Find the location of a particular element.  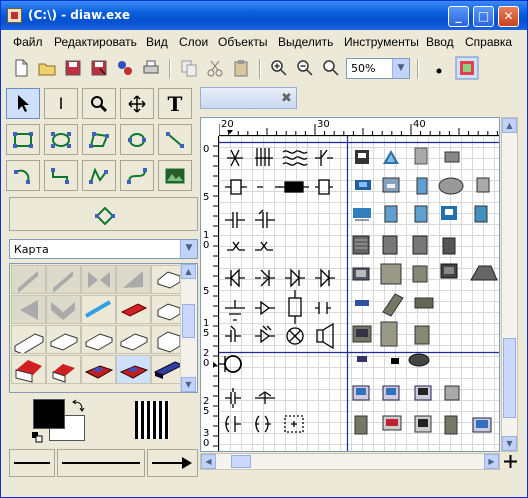

shape-long-block is located at coordinates (28, 340).